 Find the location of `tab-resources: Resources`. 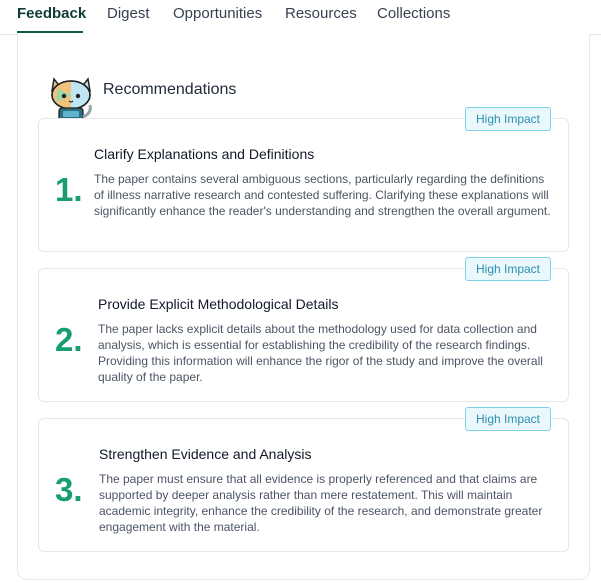

tab-resources: Resources is located at coordinates (321, 14).